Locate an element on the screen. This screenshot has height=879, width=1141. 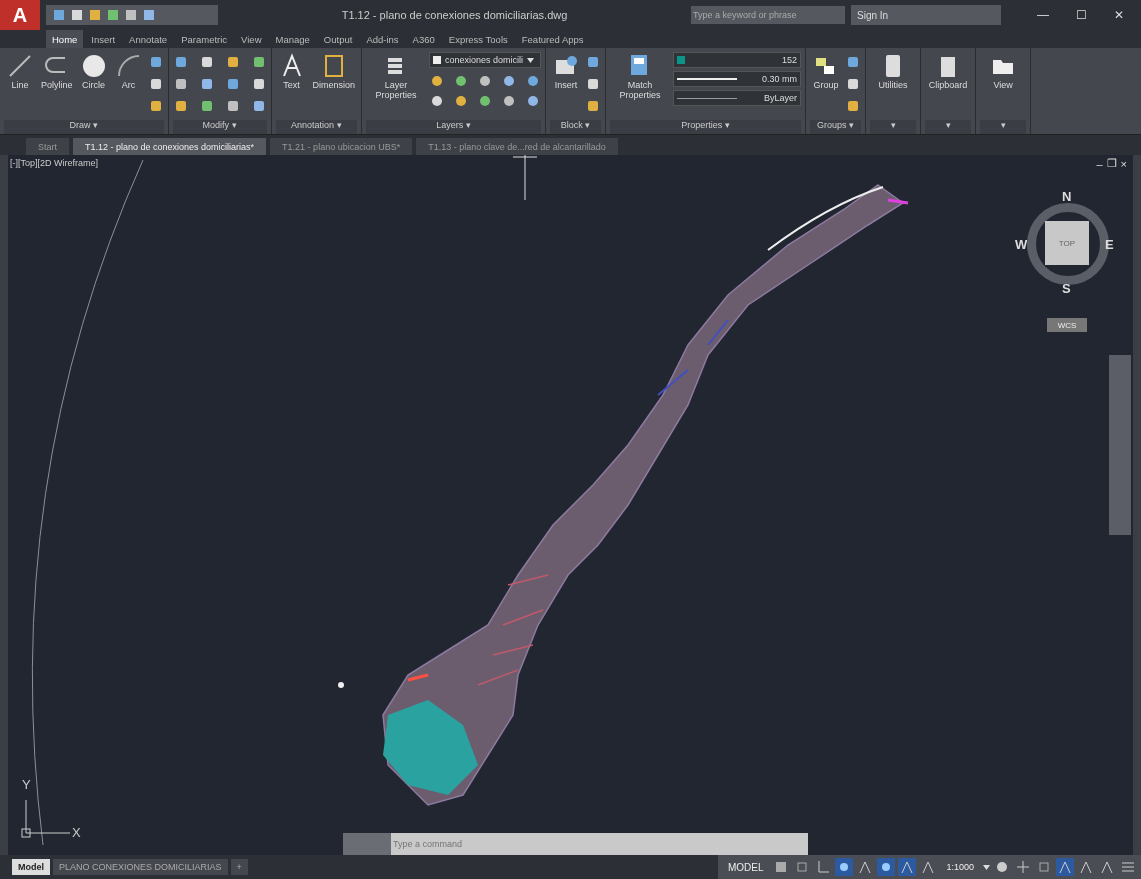
ribbon-tab: Manage is located at coordinates (292, 39).